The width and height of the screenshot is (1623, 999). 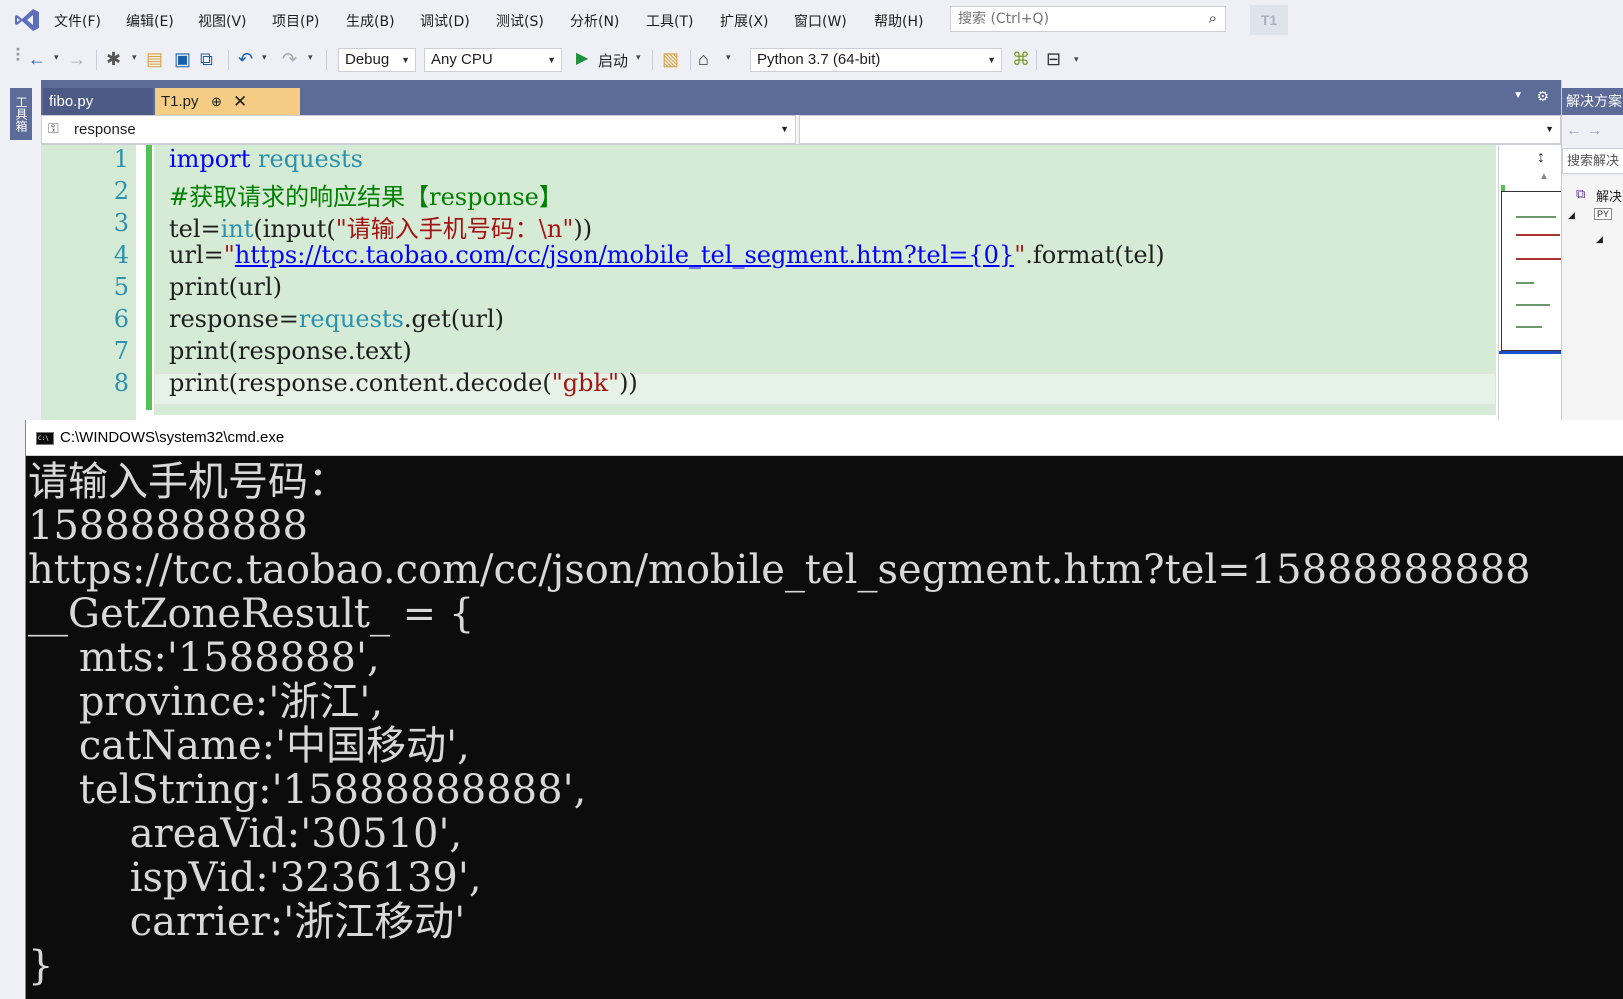 What do you see at coordinates (670, 59) in the screenshot?
I see `attach-icon: ▧` at bounding box center [670, 59].